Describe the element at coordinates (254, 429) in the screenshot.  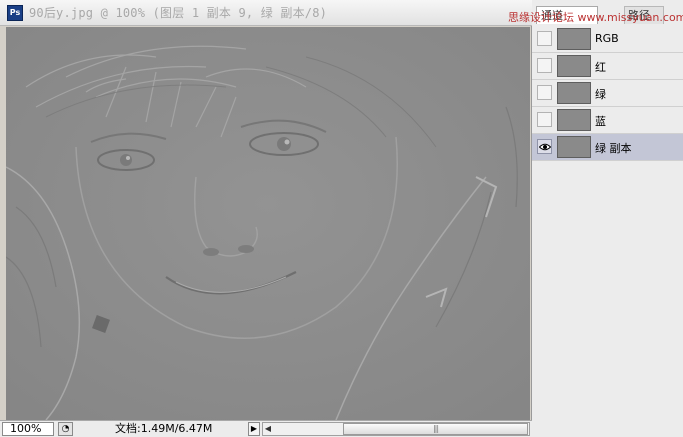
I see `status-info-arrow-icon: ▶` at that location.